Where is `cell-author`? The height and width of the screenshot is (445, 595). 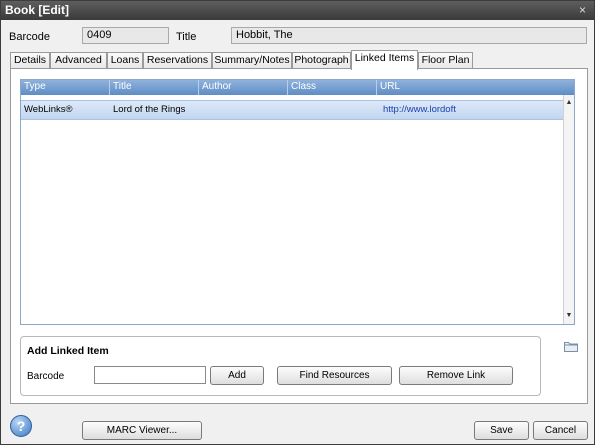
cell-author is located at coordinates (243, 110).